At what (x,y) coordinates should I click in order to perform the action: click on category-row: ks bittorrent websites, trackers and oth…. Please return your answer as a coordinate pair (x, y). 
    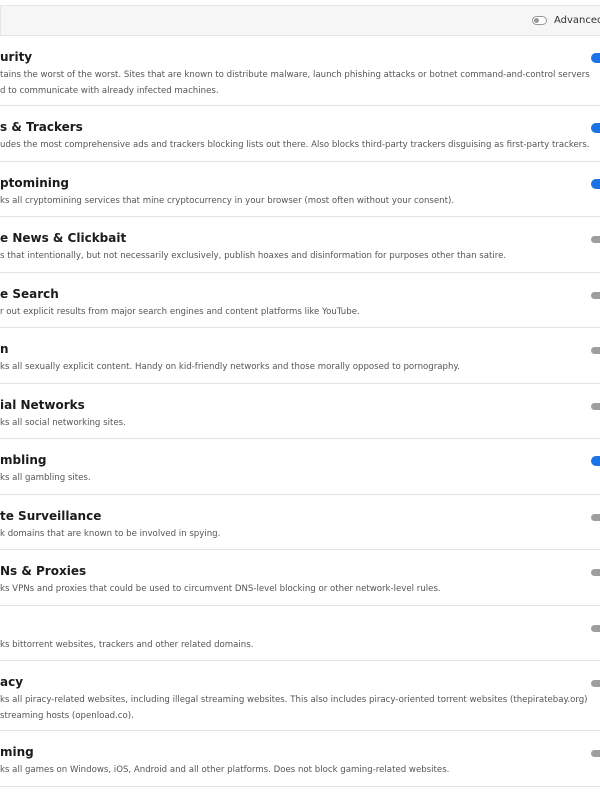
    Looking at the image, I should click on (300, 633).